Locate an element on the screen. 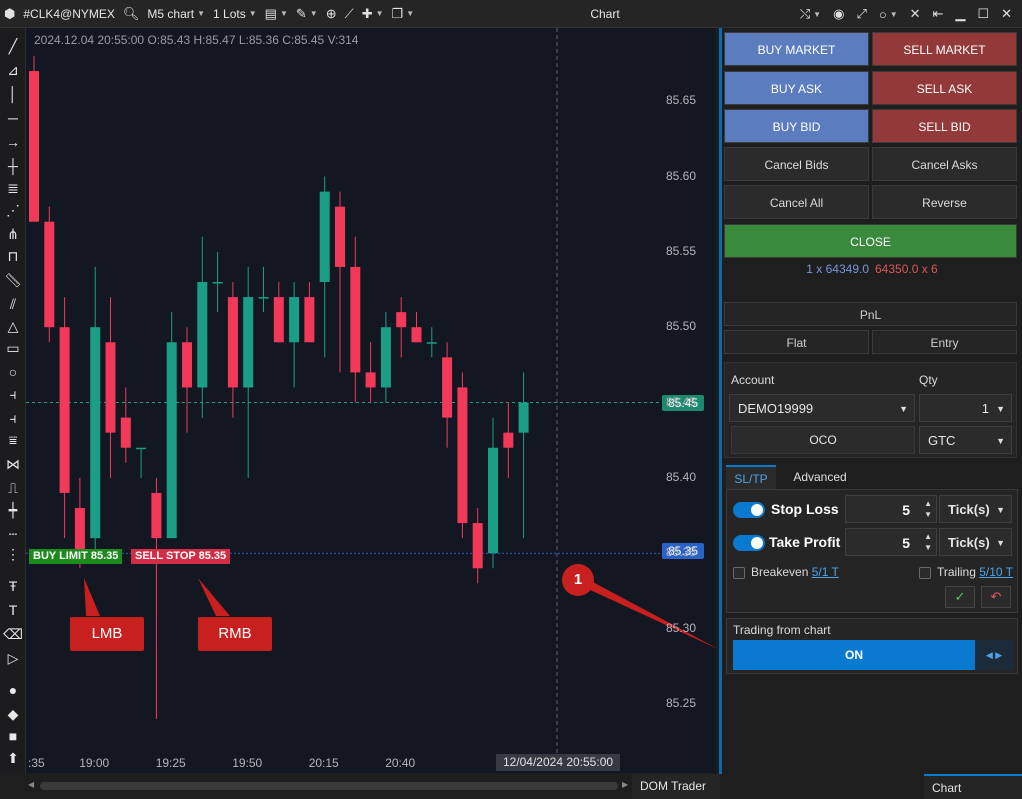 This screenshot has height=799, width=1022. arrow-up-marker-icon: ⬆ is located at coordinates (13, 758).